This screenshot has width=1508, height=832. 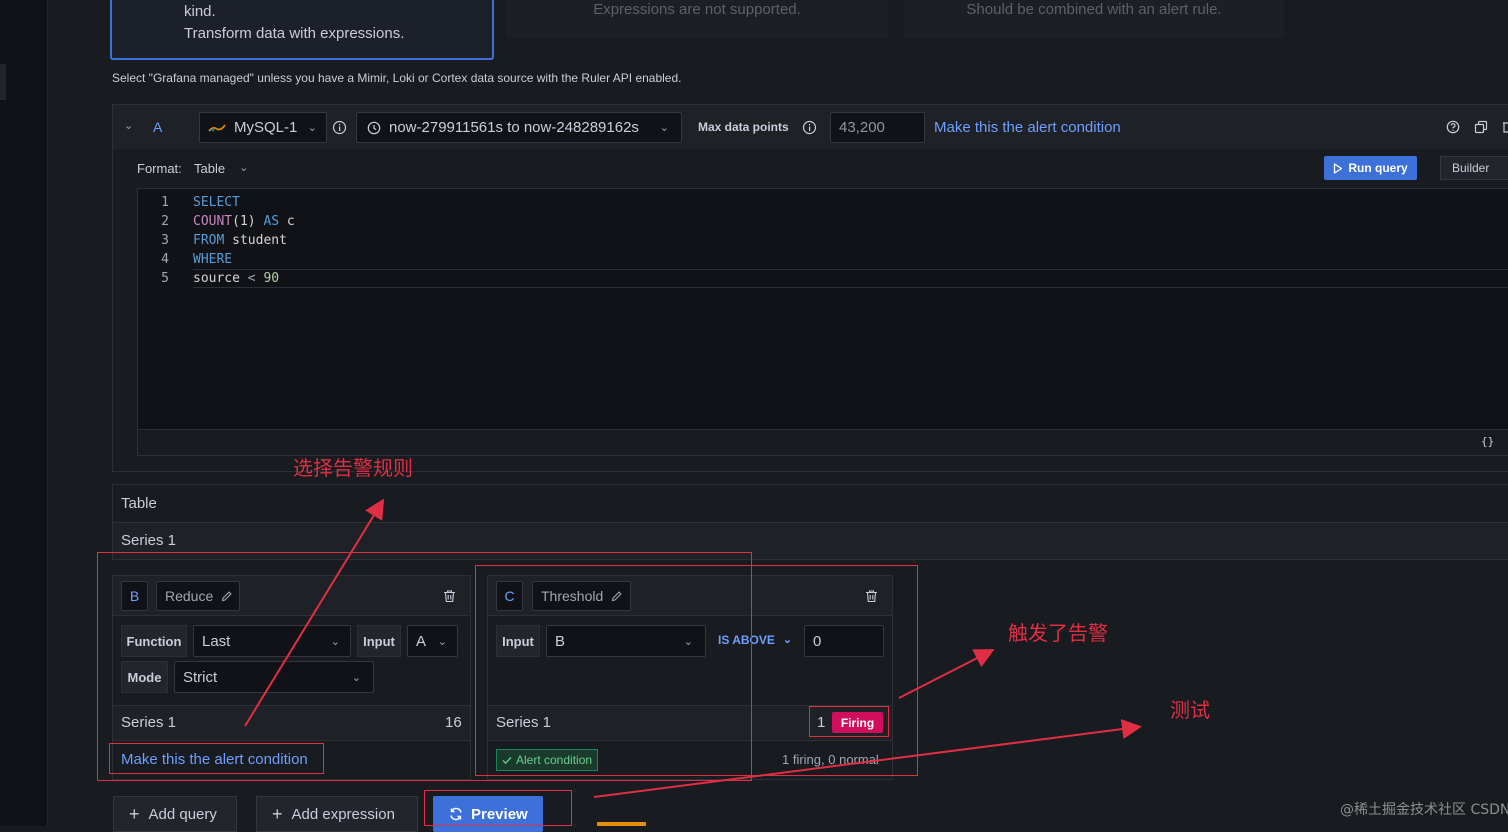 What do you see at coordinates (1190, 710) in the screenshot?
I see `annotation-test: 测试` at bounding box center [1190, 710].